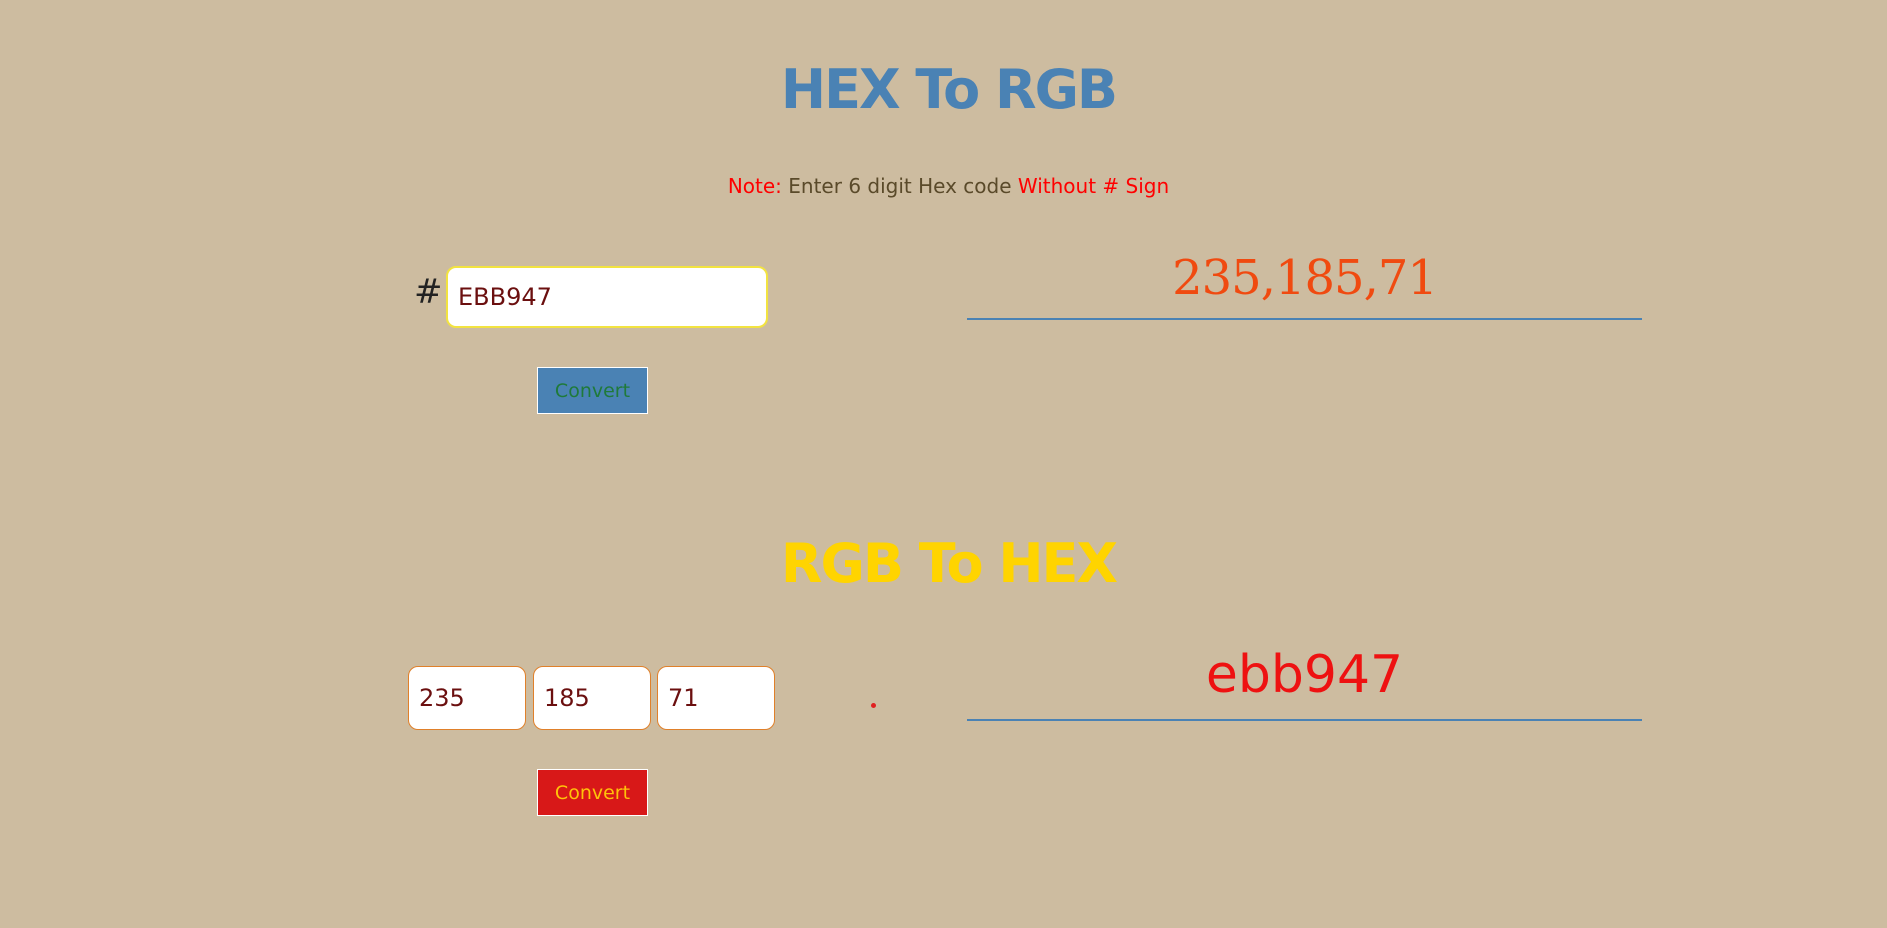 This screenshot has width=1887, height=928. Describe the element at coordinates (716, 698) in the screenshot. I see `blue-input` at that location.